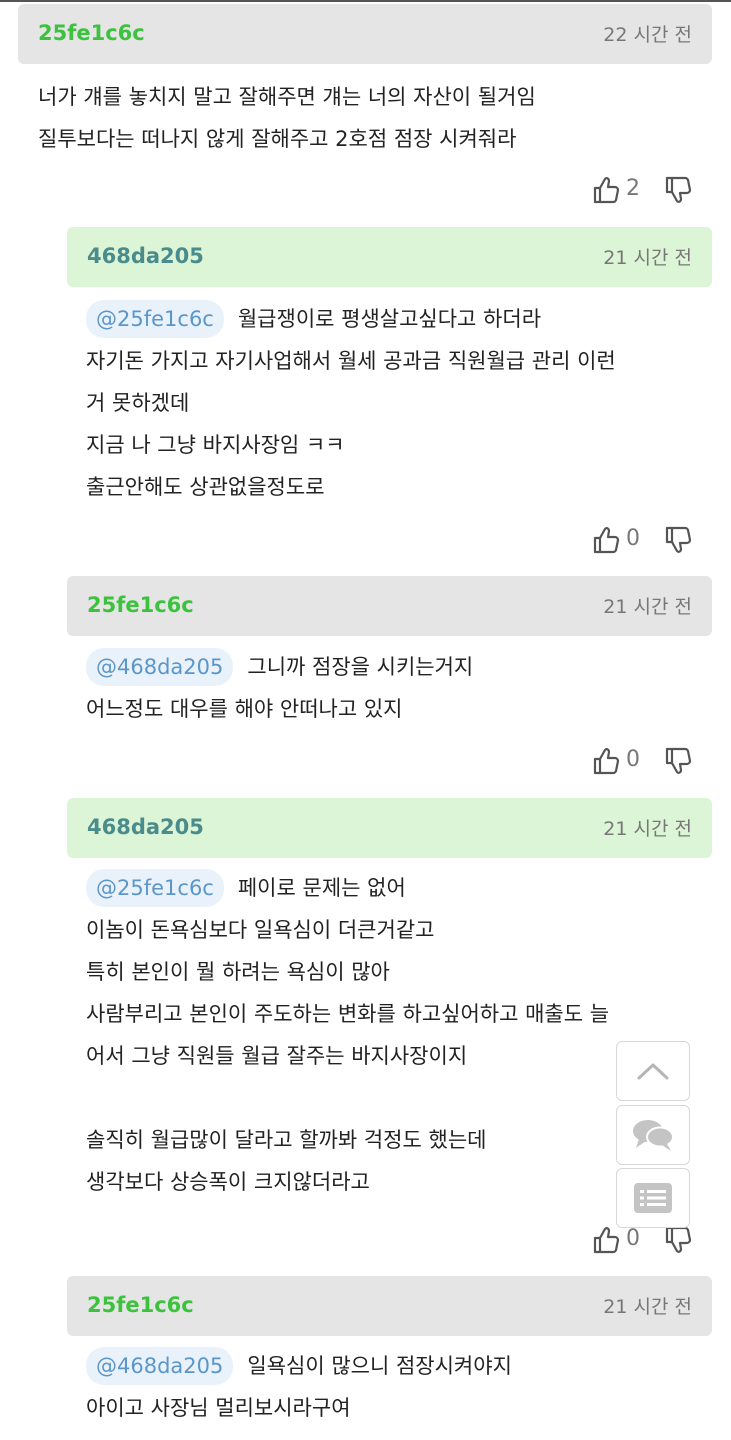  What do you see at coordinates (365, 34) in the screenshot?
I see `comment-header: 25fe1c6c 22 시간 전` at bounding box center [365, 34].